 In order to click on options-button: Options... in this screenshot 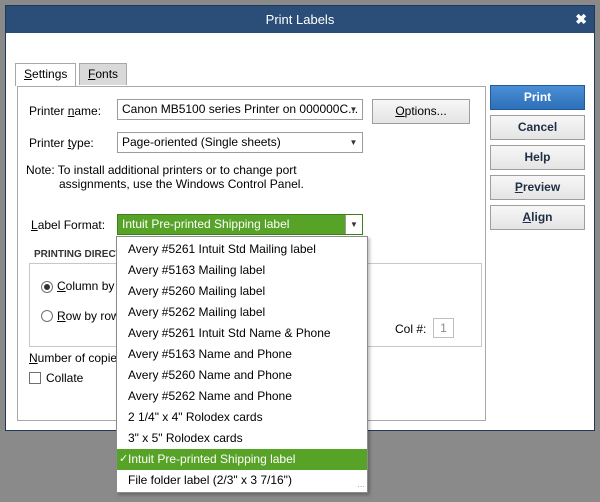, I will do `click(421, 111)`.